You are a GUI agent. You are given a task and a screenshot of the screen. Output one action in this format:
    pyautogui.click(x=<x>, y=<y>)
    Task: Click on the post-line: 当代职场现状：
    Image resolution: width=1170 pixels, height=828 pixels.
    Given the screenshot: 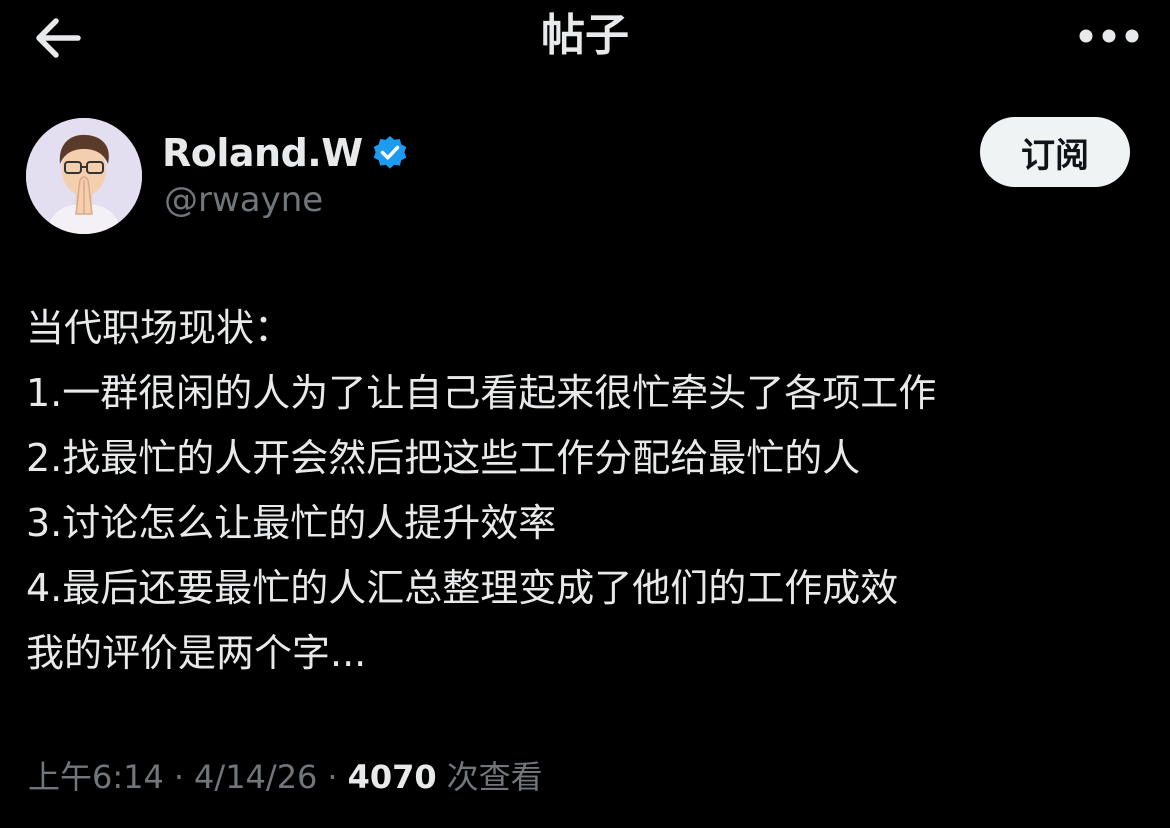 What is the action you would take?
    pyautogui.click(x=159, y=328)
    